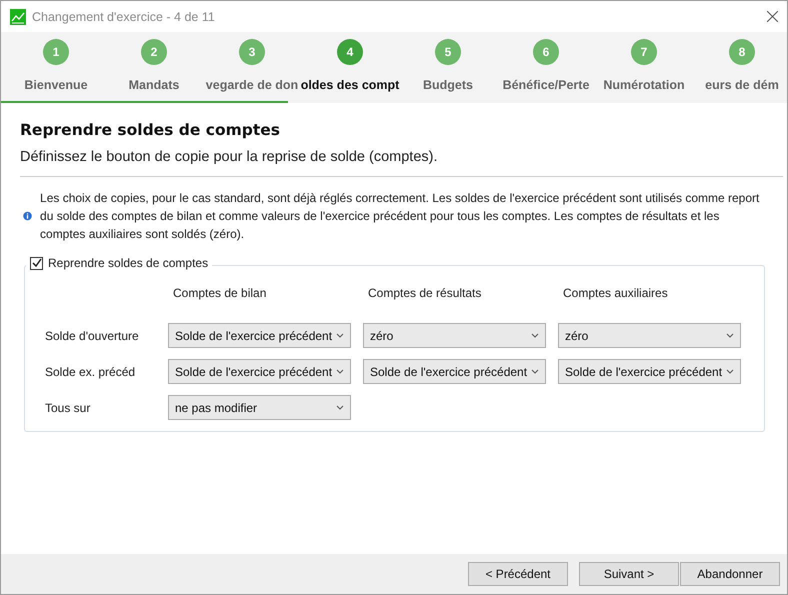 The image size is (788, 595). I want to click on dialog-button: < Précédent, so click(518, 574).